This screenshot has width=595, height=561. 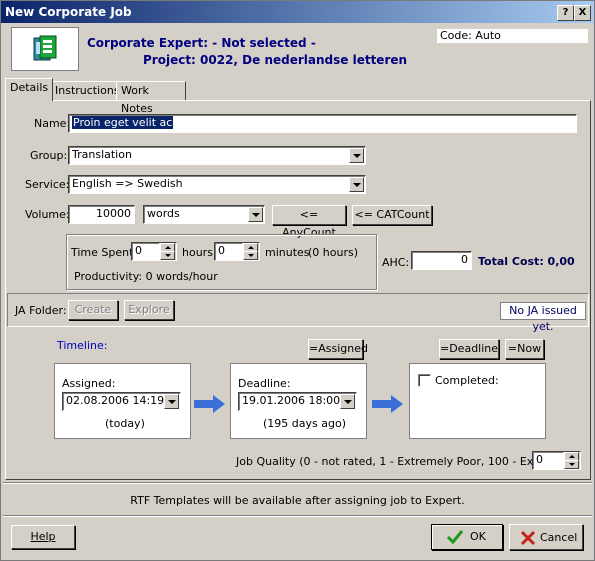 I want to click on minutes-label: minutes, so click(x=287, y=252).